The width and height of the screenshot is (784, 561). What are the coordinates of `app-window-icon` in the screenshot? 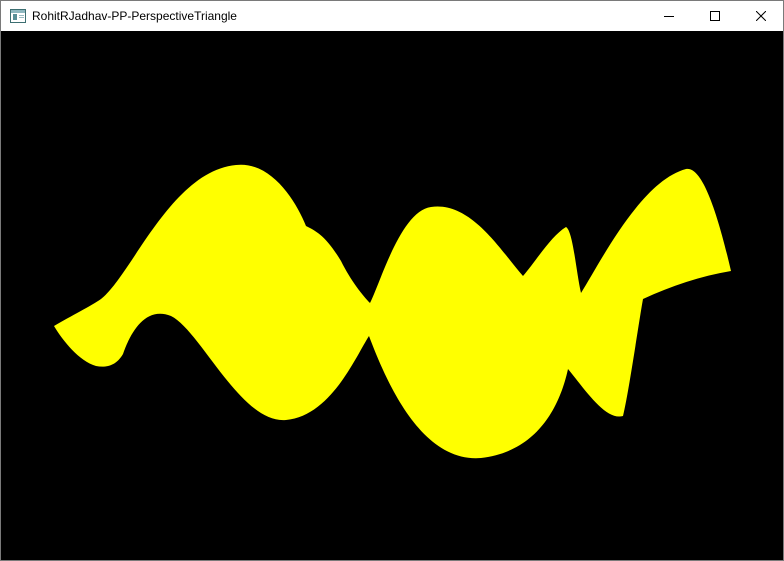 It's located at (18, 16).